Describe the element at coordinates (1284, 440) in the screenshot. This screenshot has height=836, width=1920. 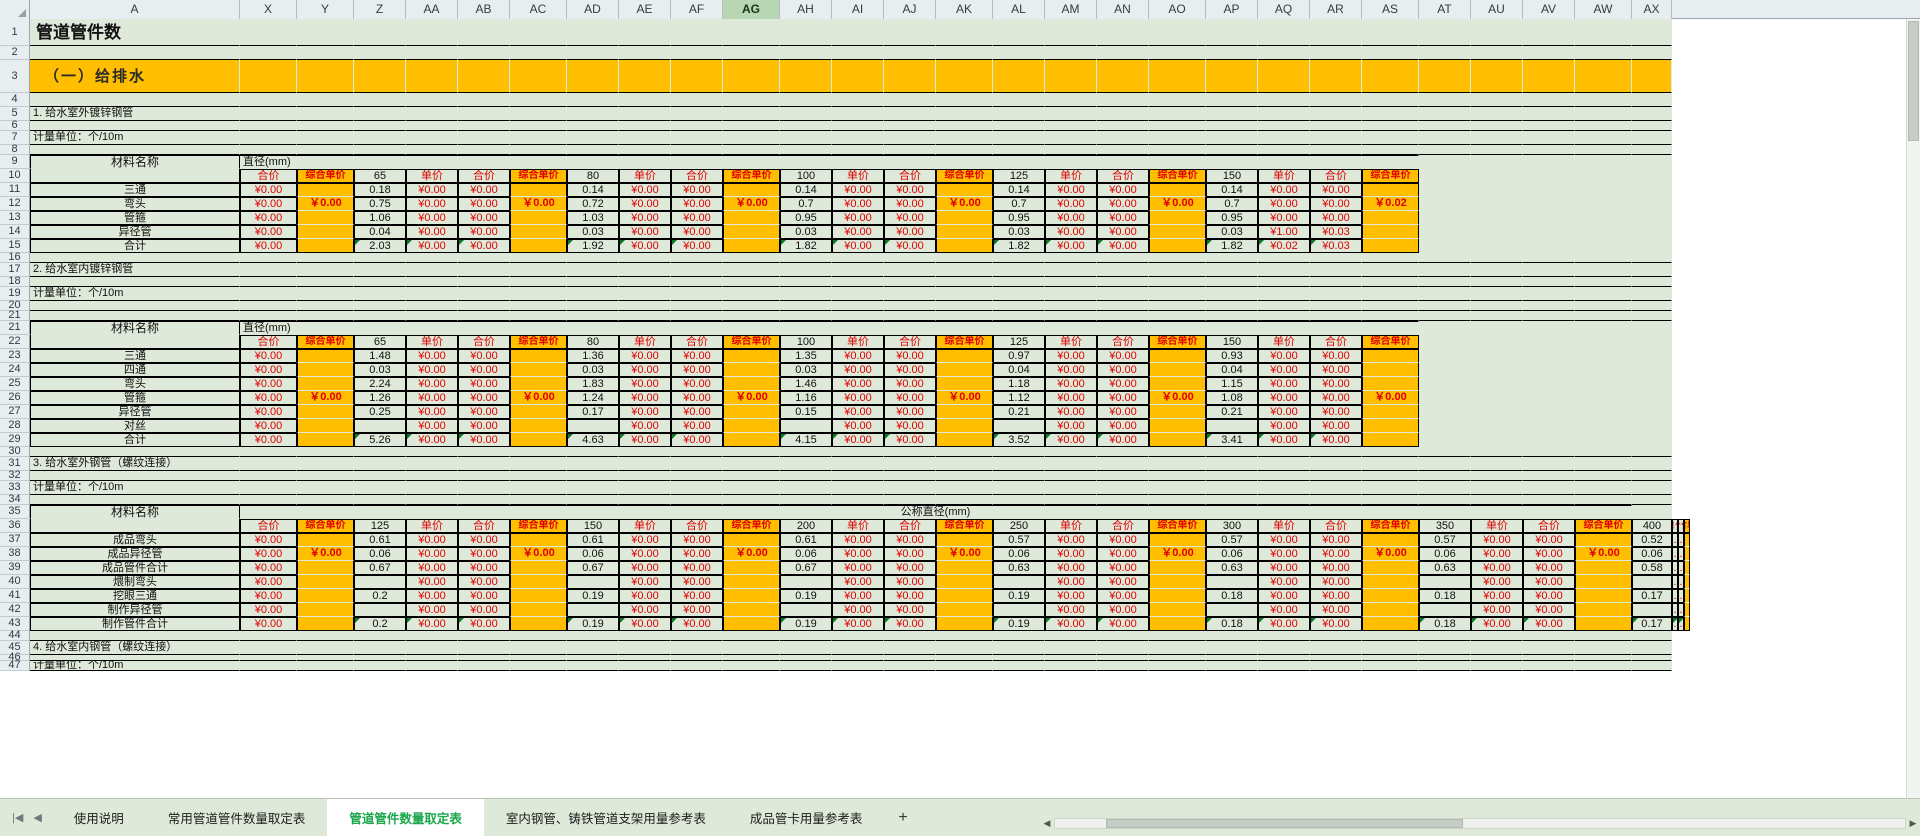
I see `table2-row-6-unitprice-4: ¥0.00` at that location.